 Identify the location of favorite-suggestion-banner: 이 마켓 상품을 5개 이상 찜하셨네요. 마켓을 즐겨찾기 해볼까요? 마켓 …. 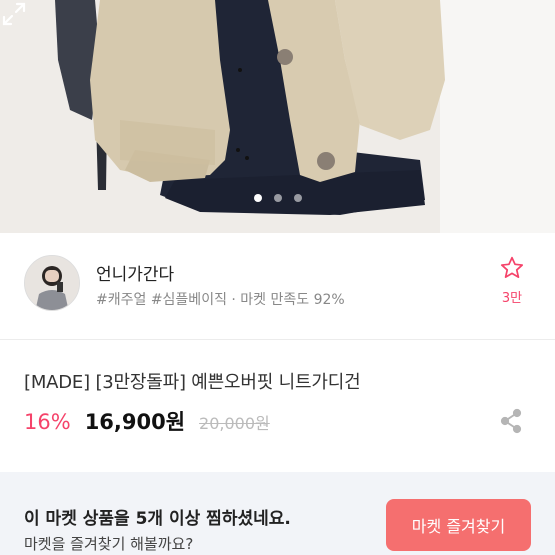
(277, 513).